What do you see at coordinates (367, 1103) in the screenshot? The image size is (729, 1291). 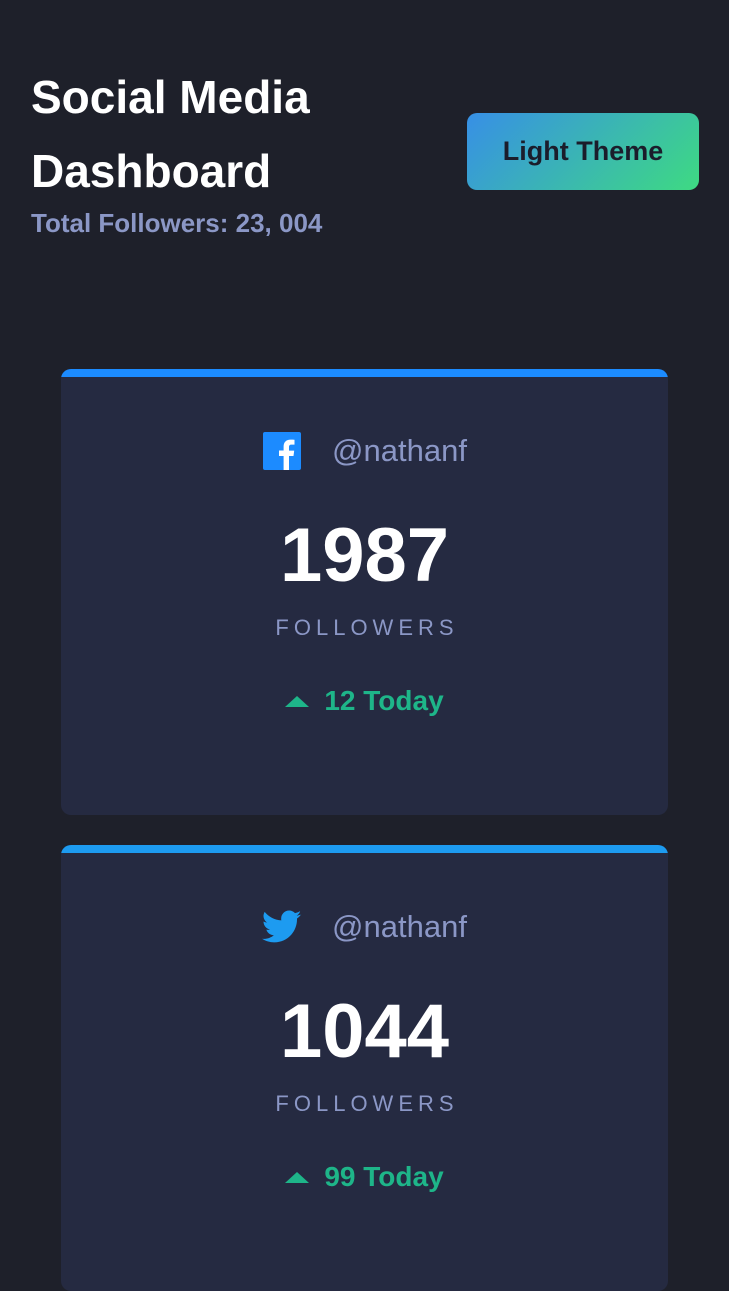 I see `twitter-followers-label: FOLLOWERS` at bounding box center [367, 1103].